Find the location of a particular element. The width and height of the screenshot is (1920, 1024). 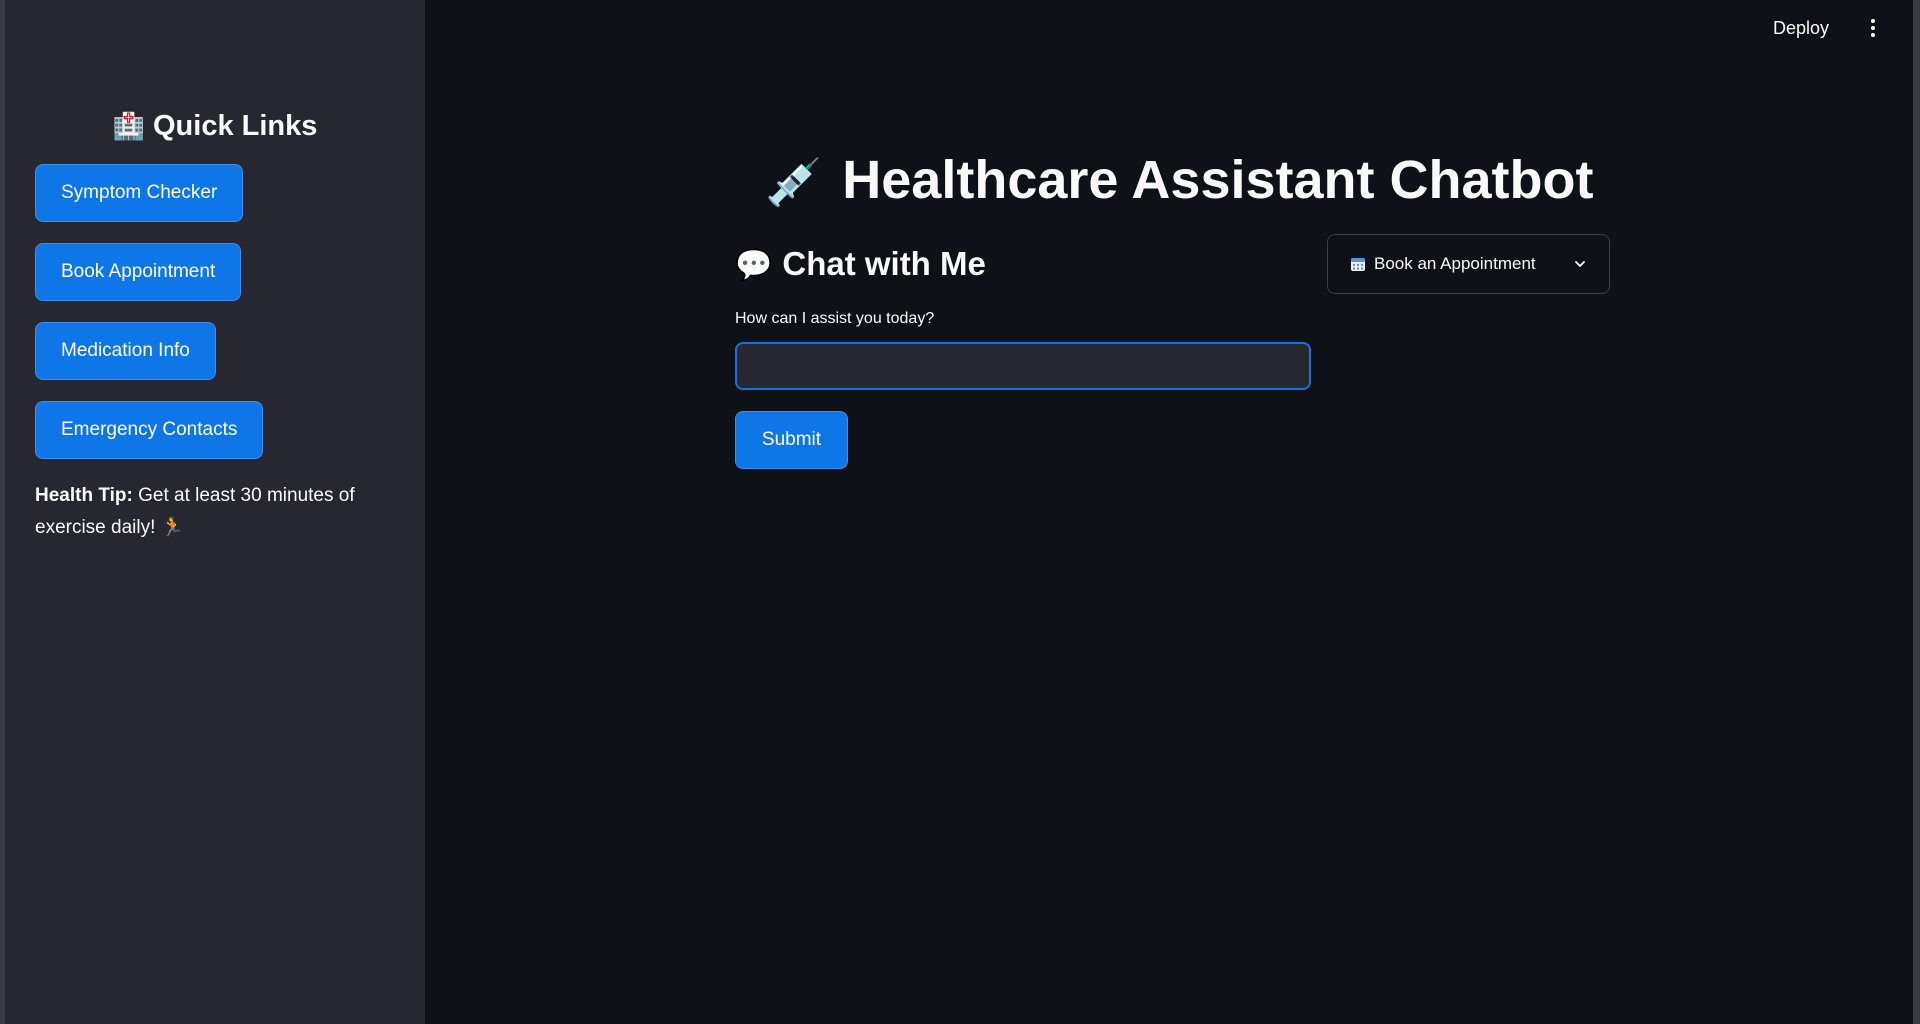

page-title: 💉 Healthcare Assistant Chatbot is located at coordinates (1179, 181).